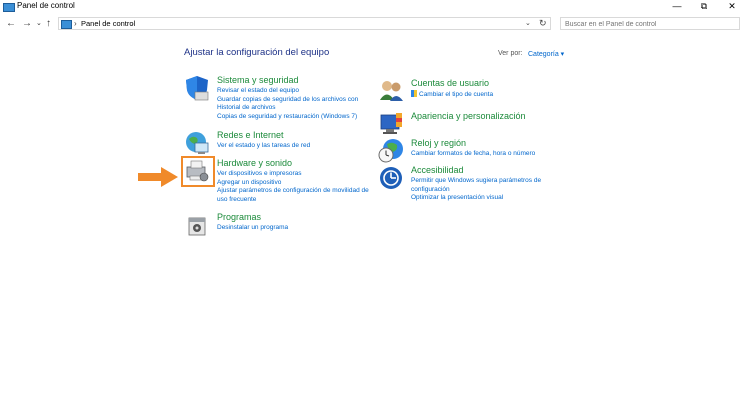 The height and width of the screenshot is (408, 745). Describe the element at coordinates (197, 225) in the screenshot. I see `programs-icon` at that location.